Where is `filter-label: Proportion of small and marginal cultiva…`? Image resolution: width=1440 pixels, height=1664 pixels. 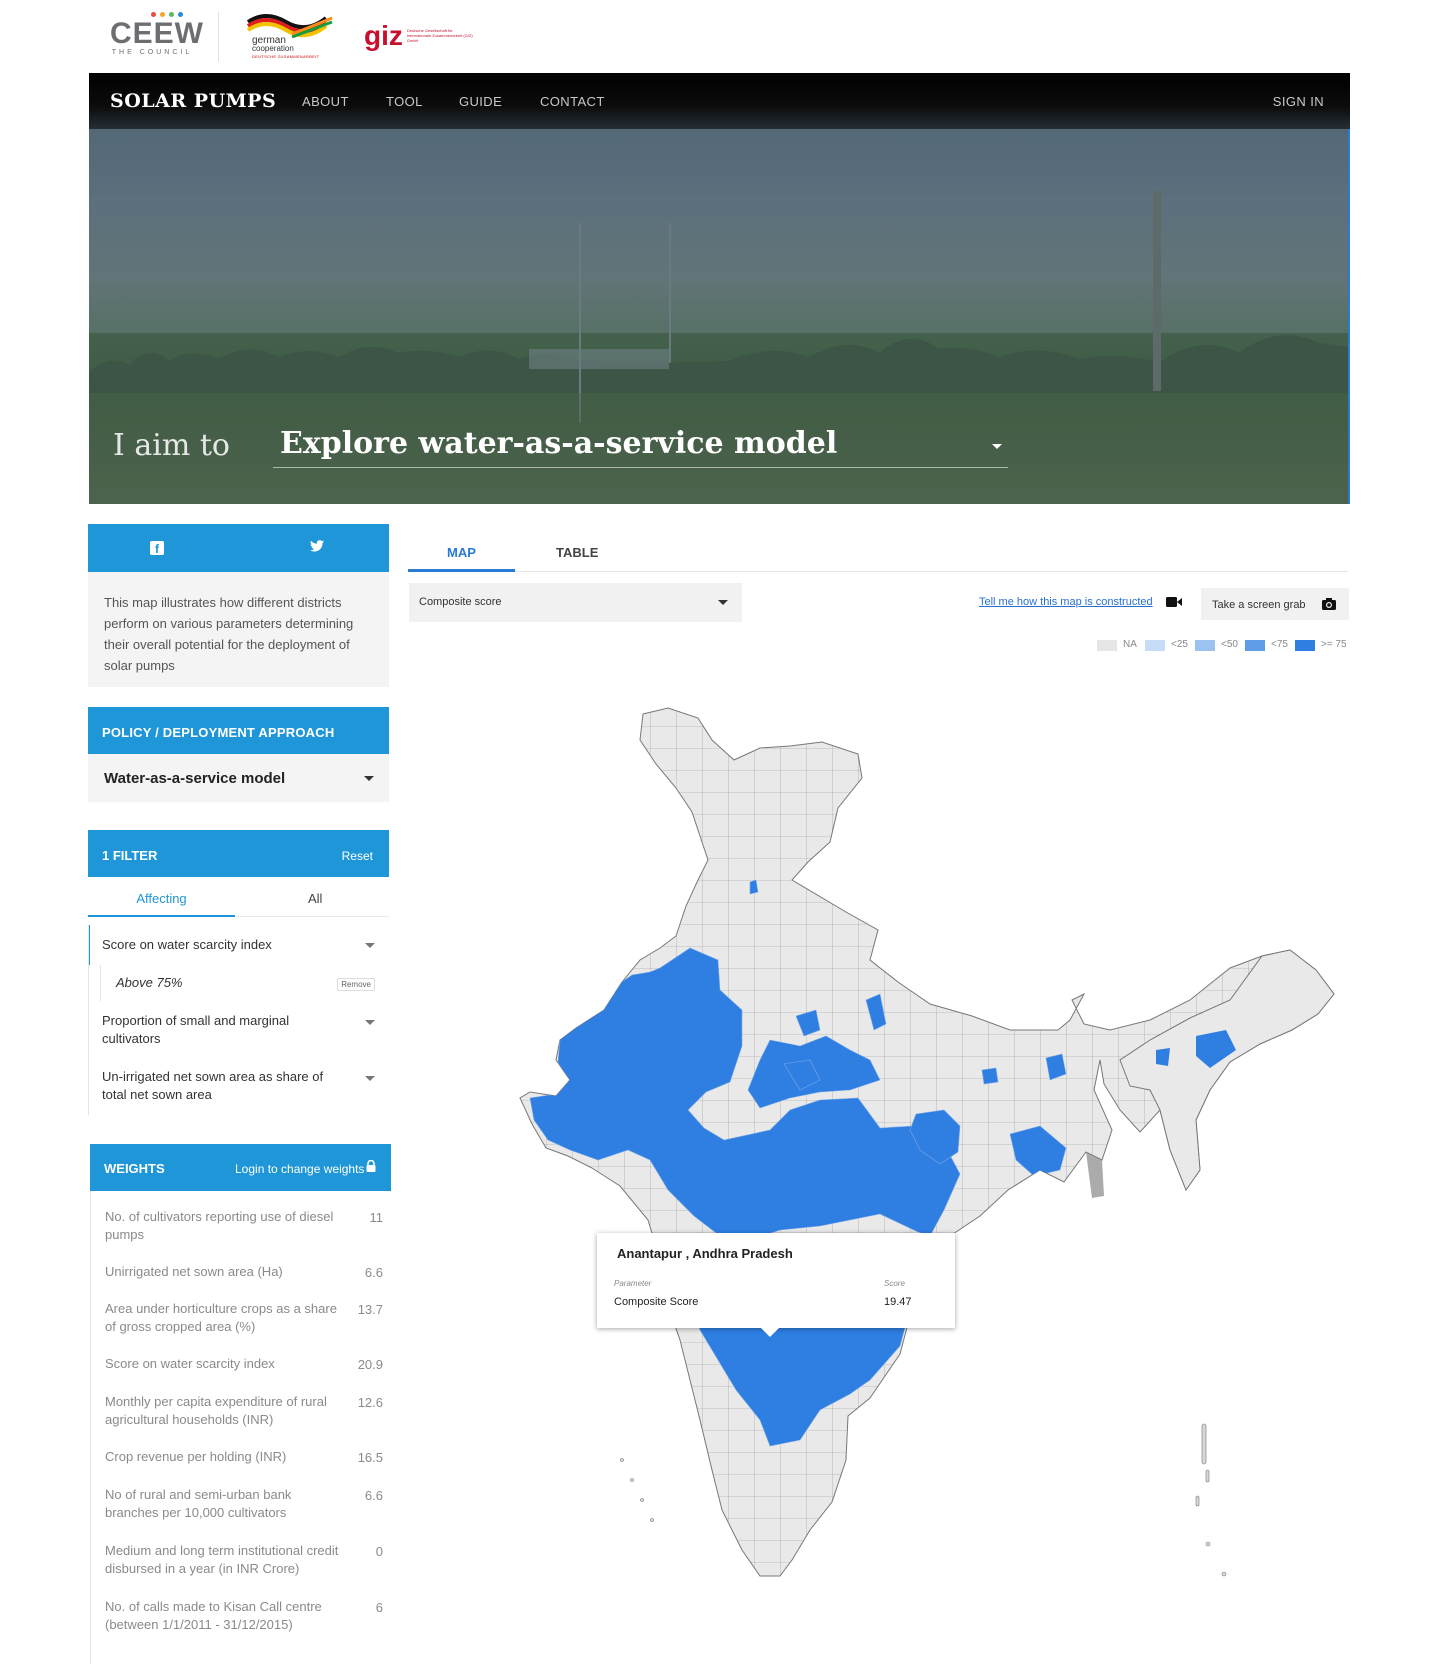 filter-label: Proportion of small and marginal cultiva… is located at coordinates (196, 1029).